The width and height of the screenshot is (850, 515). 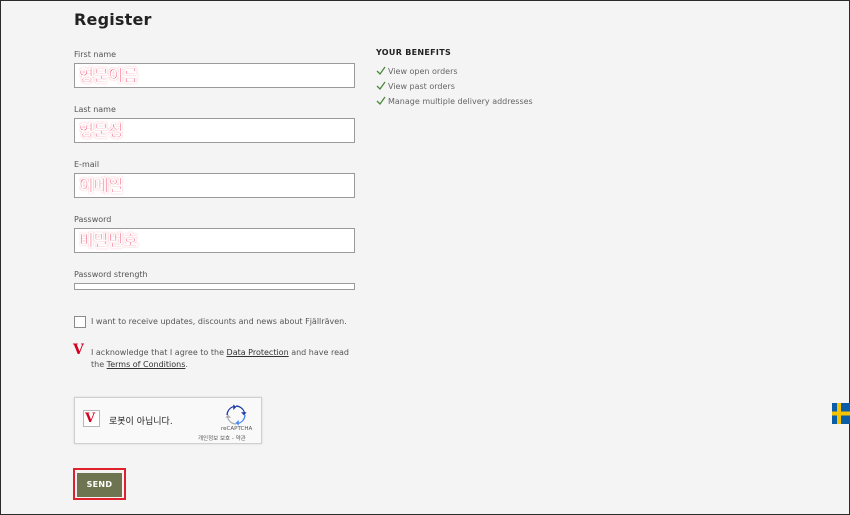 I want to click on recaptcha-brand: reCAPTCHA, so click(x=237, y=429).